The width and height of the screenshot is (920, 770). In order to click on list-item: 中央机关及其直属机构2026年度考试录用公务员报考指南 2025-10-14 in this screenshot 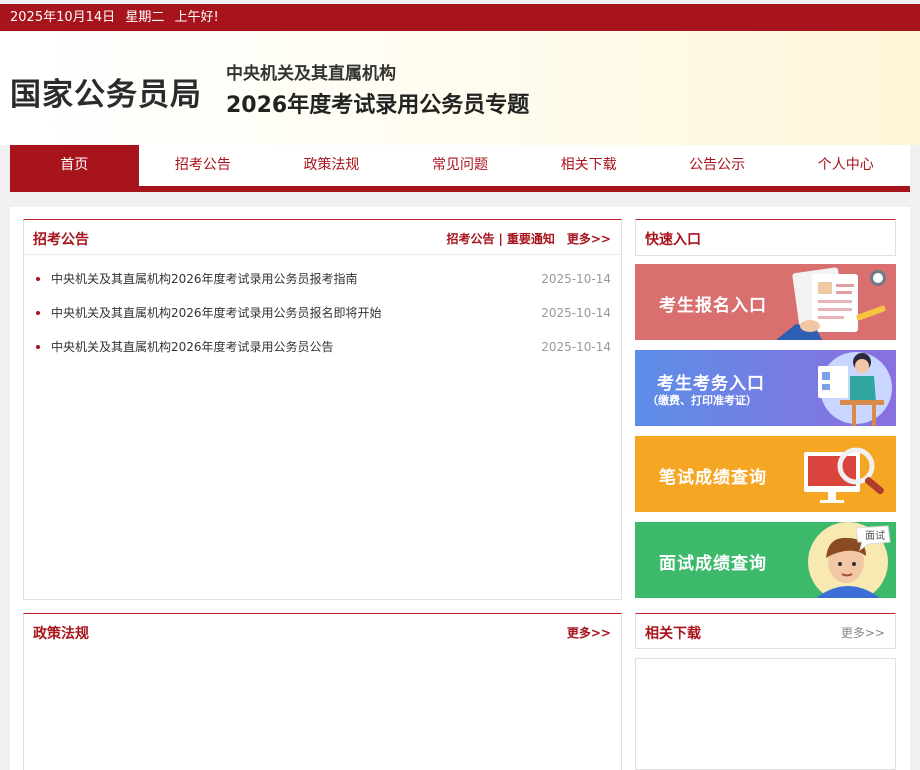, I will do `click(322, 279)`.